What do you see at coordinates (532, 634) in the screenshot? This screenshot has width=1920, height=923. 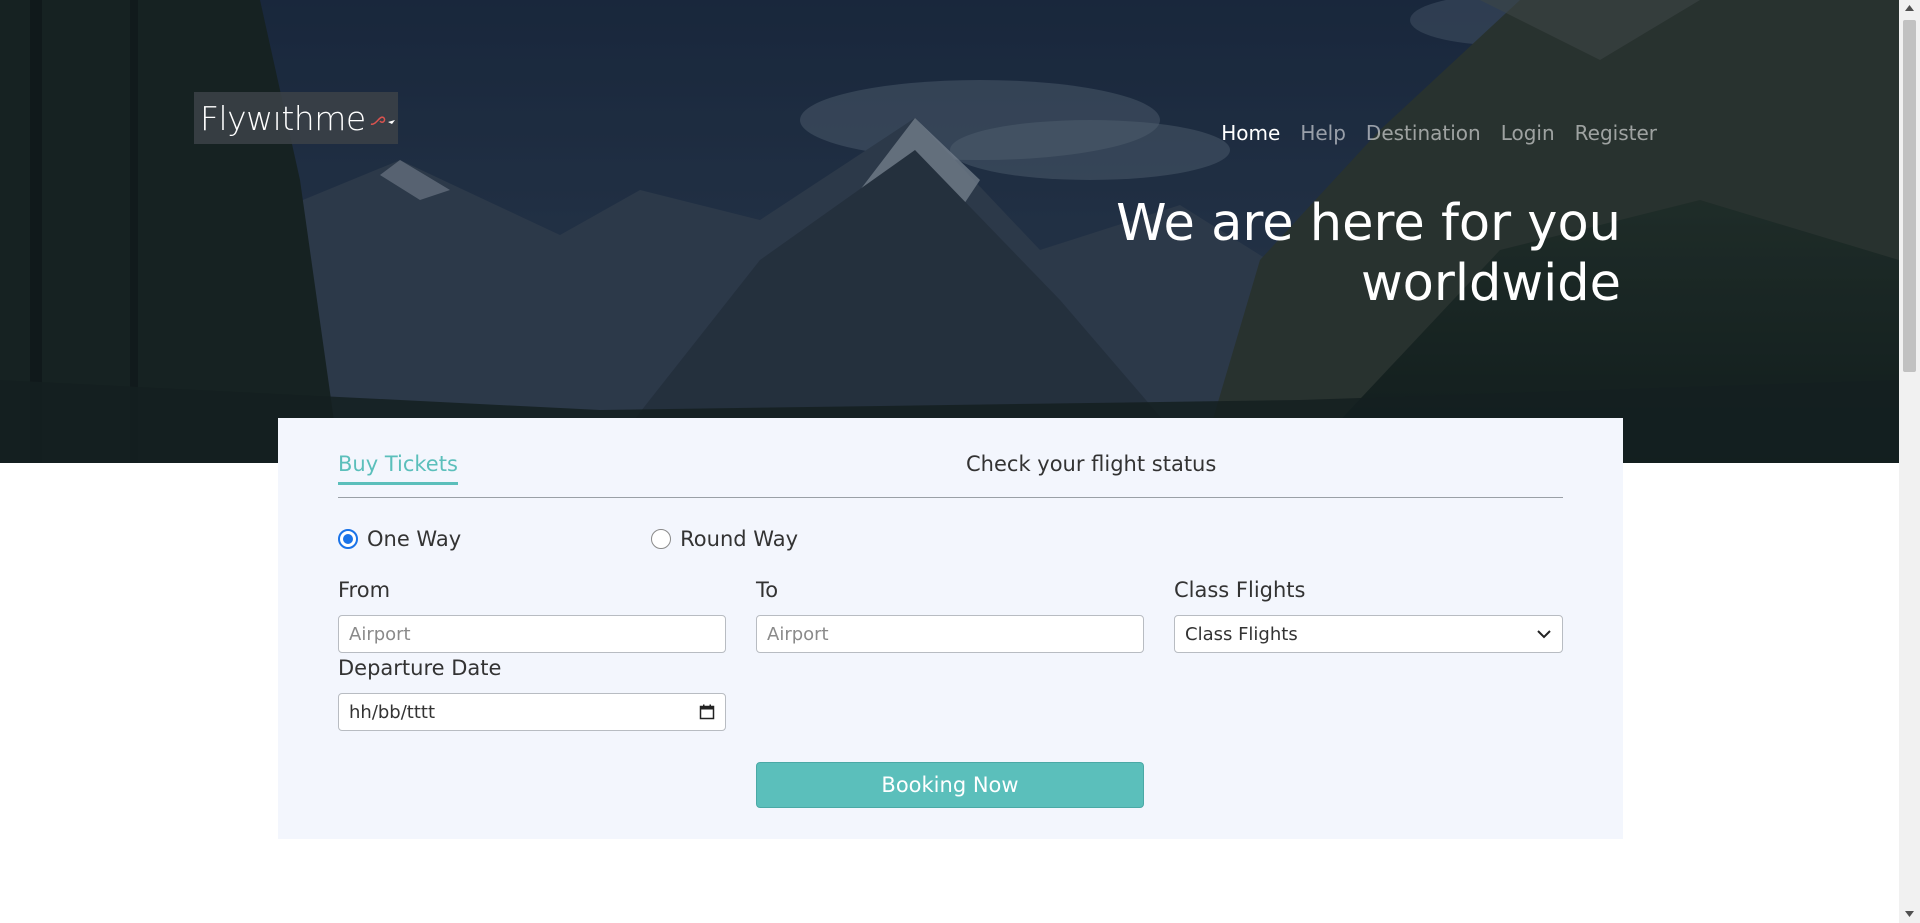 I see `from-airport-input` at bounding box center [532, 634].